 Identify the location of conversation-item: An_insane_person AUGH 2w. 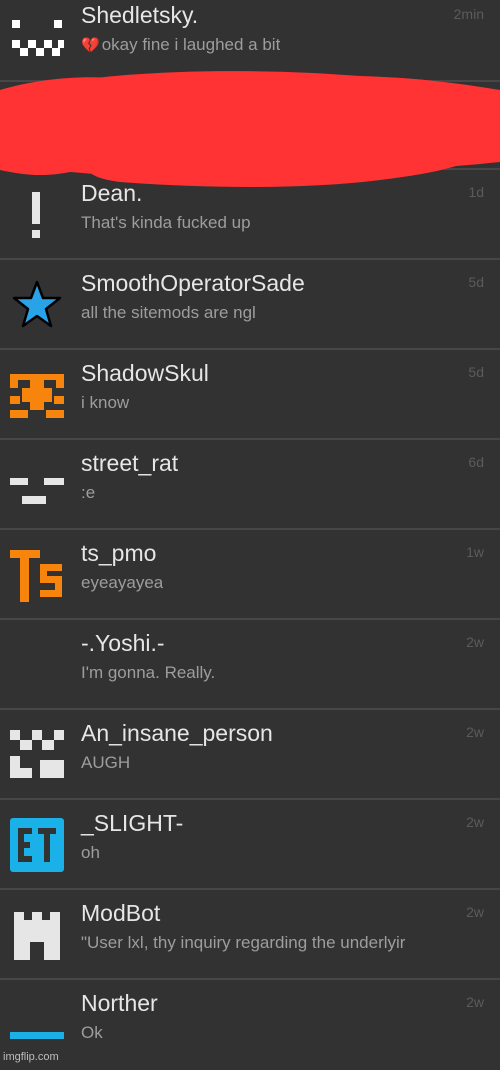
(250, 756).